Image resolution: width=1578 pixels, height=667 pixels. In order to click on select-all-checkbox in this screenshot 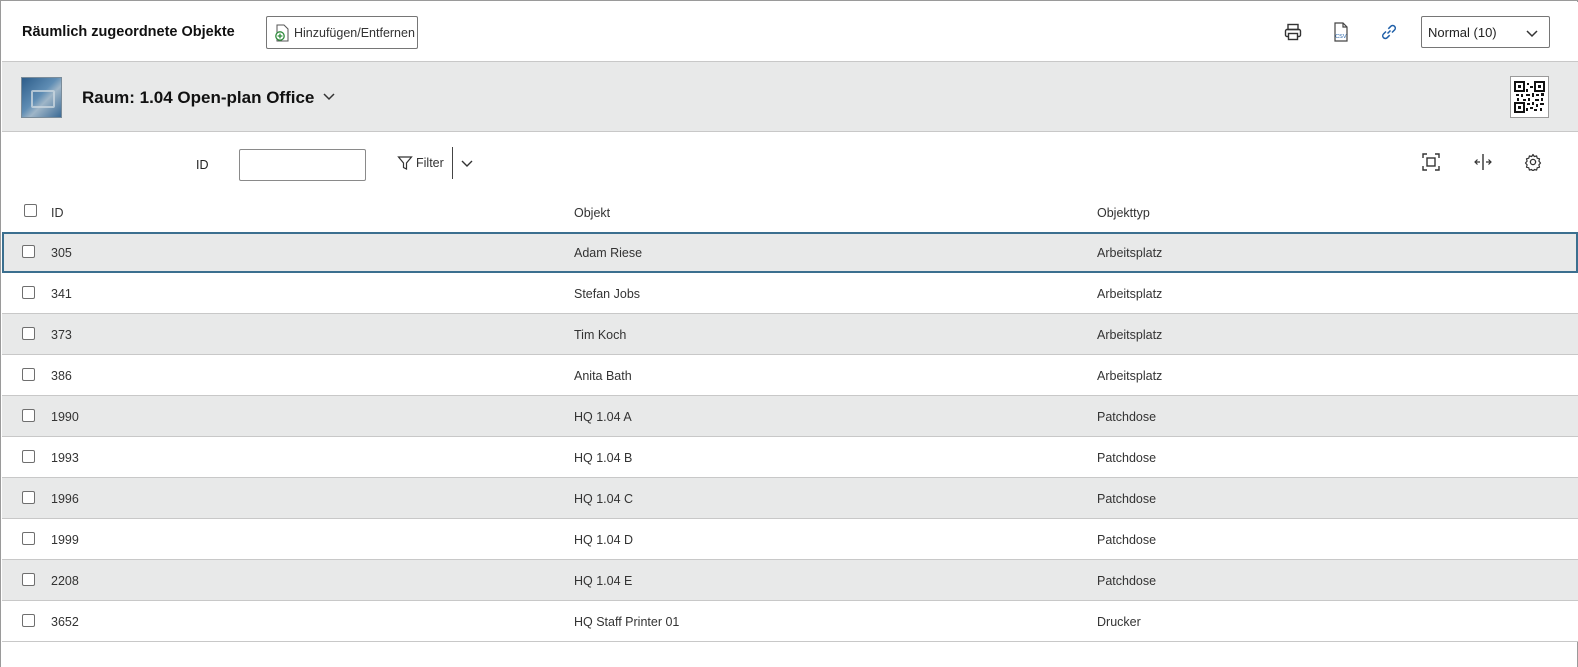, I will do `click(30, 210)`.